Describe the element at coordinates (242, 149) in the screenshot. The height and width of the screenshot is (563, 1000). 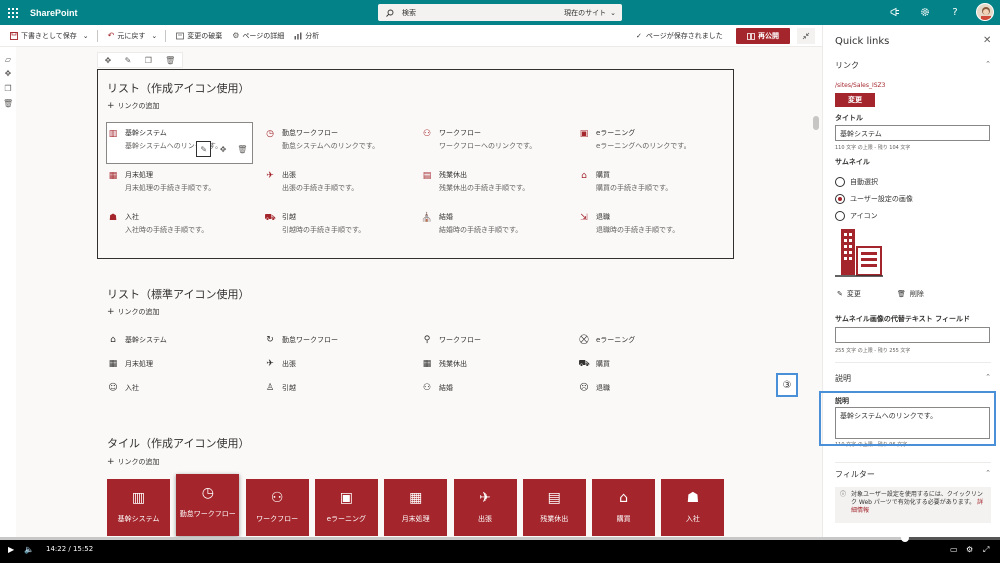
I see `delete-item-icon: 🗑` at that location.